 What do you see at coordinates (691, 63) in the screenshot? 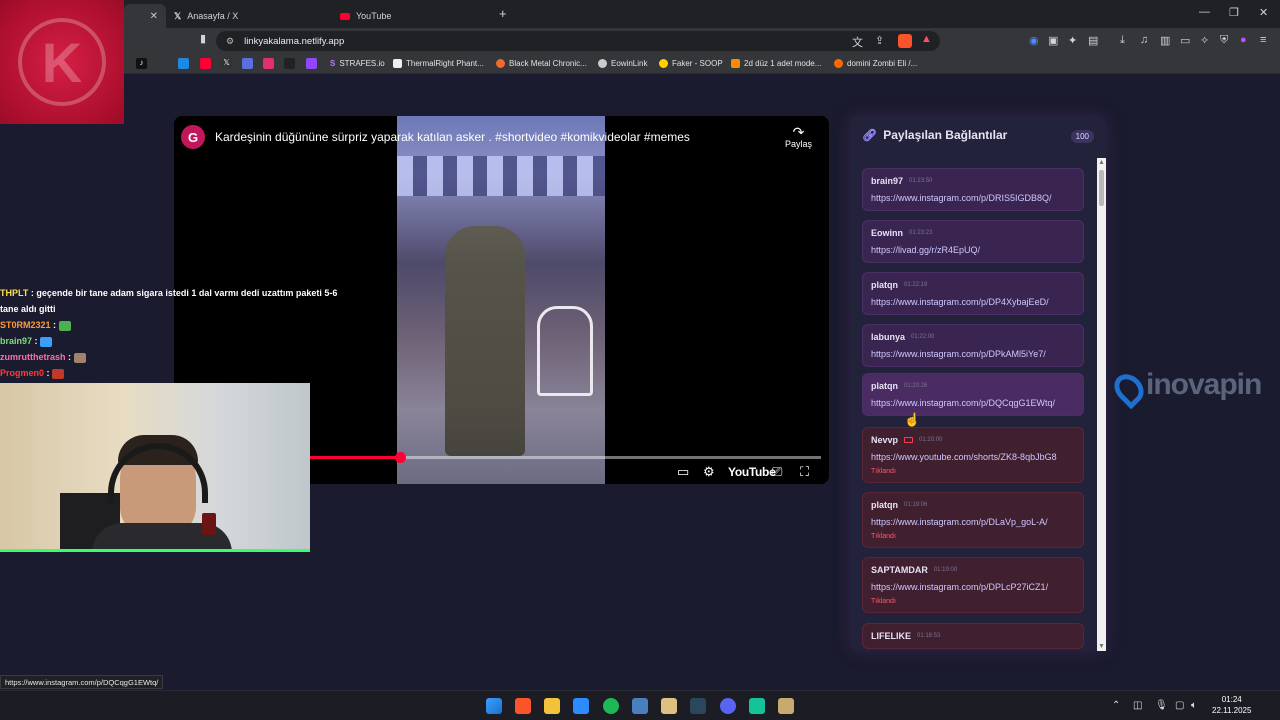
I see `bookmark-faker: Faker - SOOP` at bounding box center [691, 63].